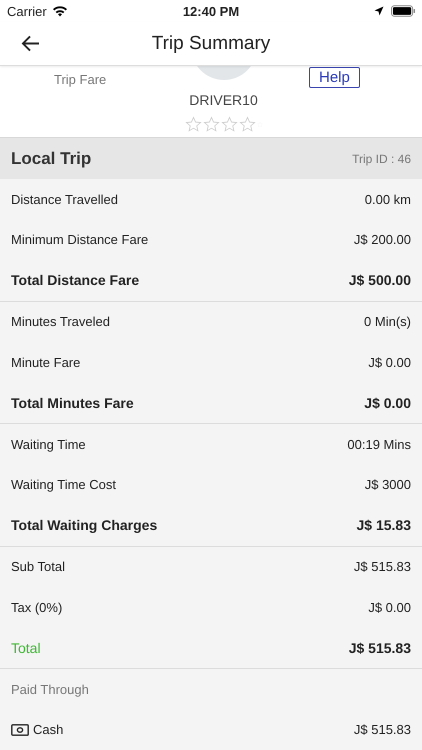  Describe the element at coordinates (48, 730) in the screenshot. I see `payment-method: Cash` at that location.